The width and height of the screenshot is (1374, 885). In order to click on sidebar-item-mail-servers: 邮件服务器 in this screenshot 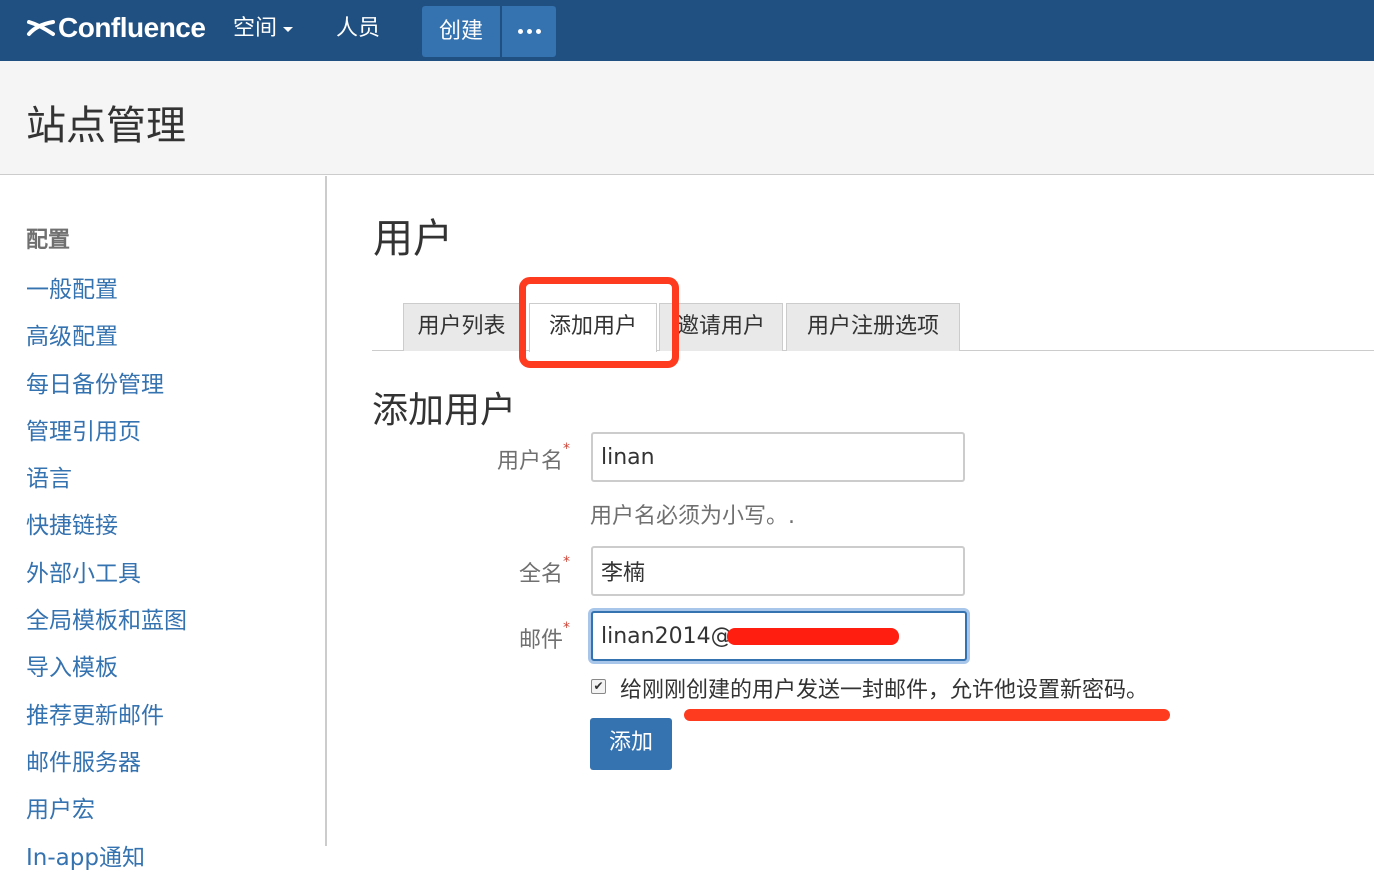, I will do `click(106, 766)`.